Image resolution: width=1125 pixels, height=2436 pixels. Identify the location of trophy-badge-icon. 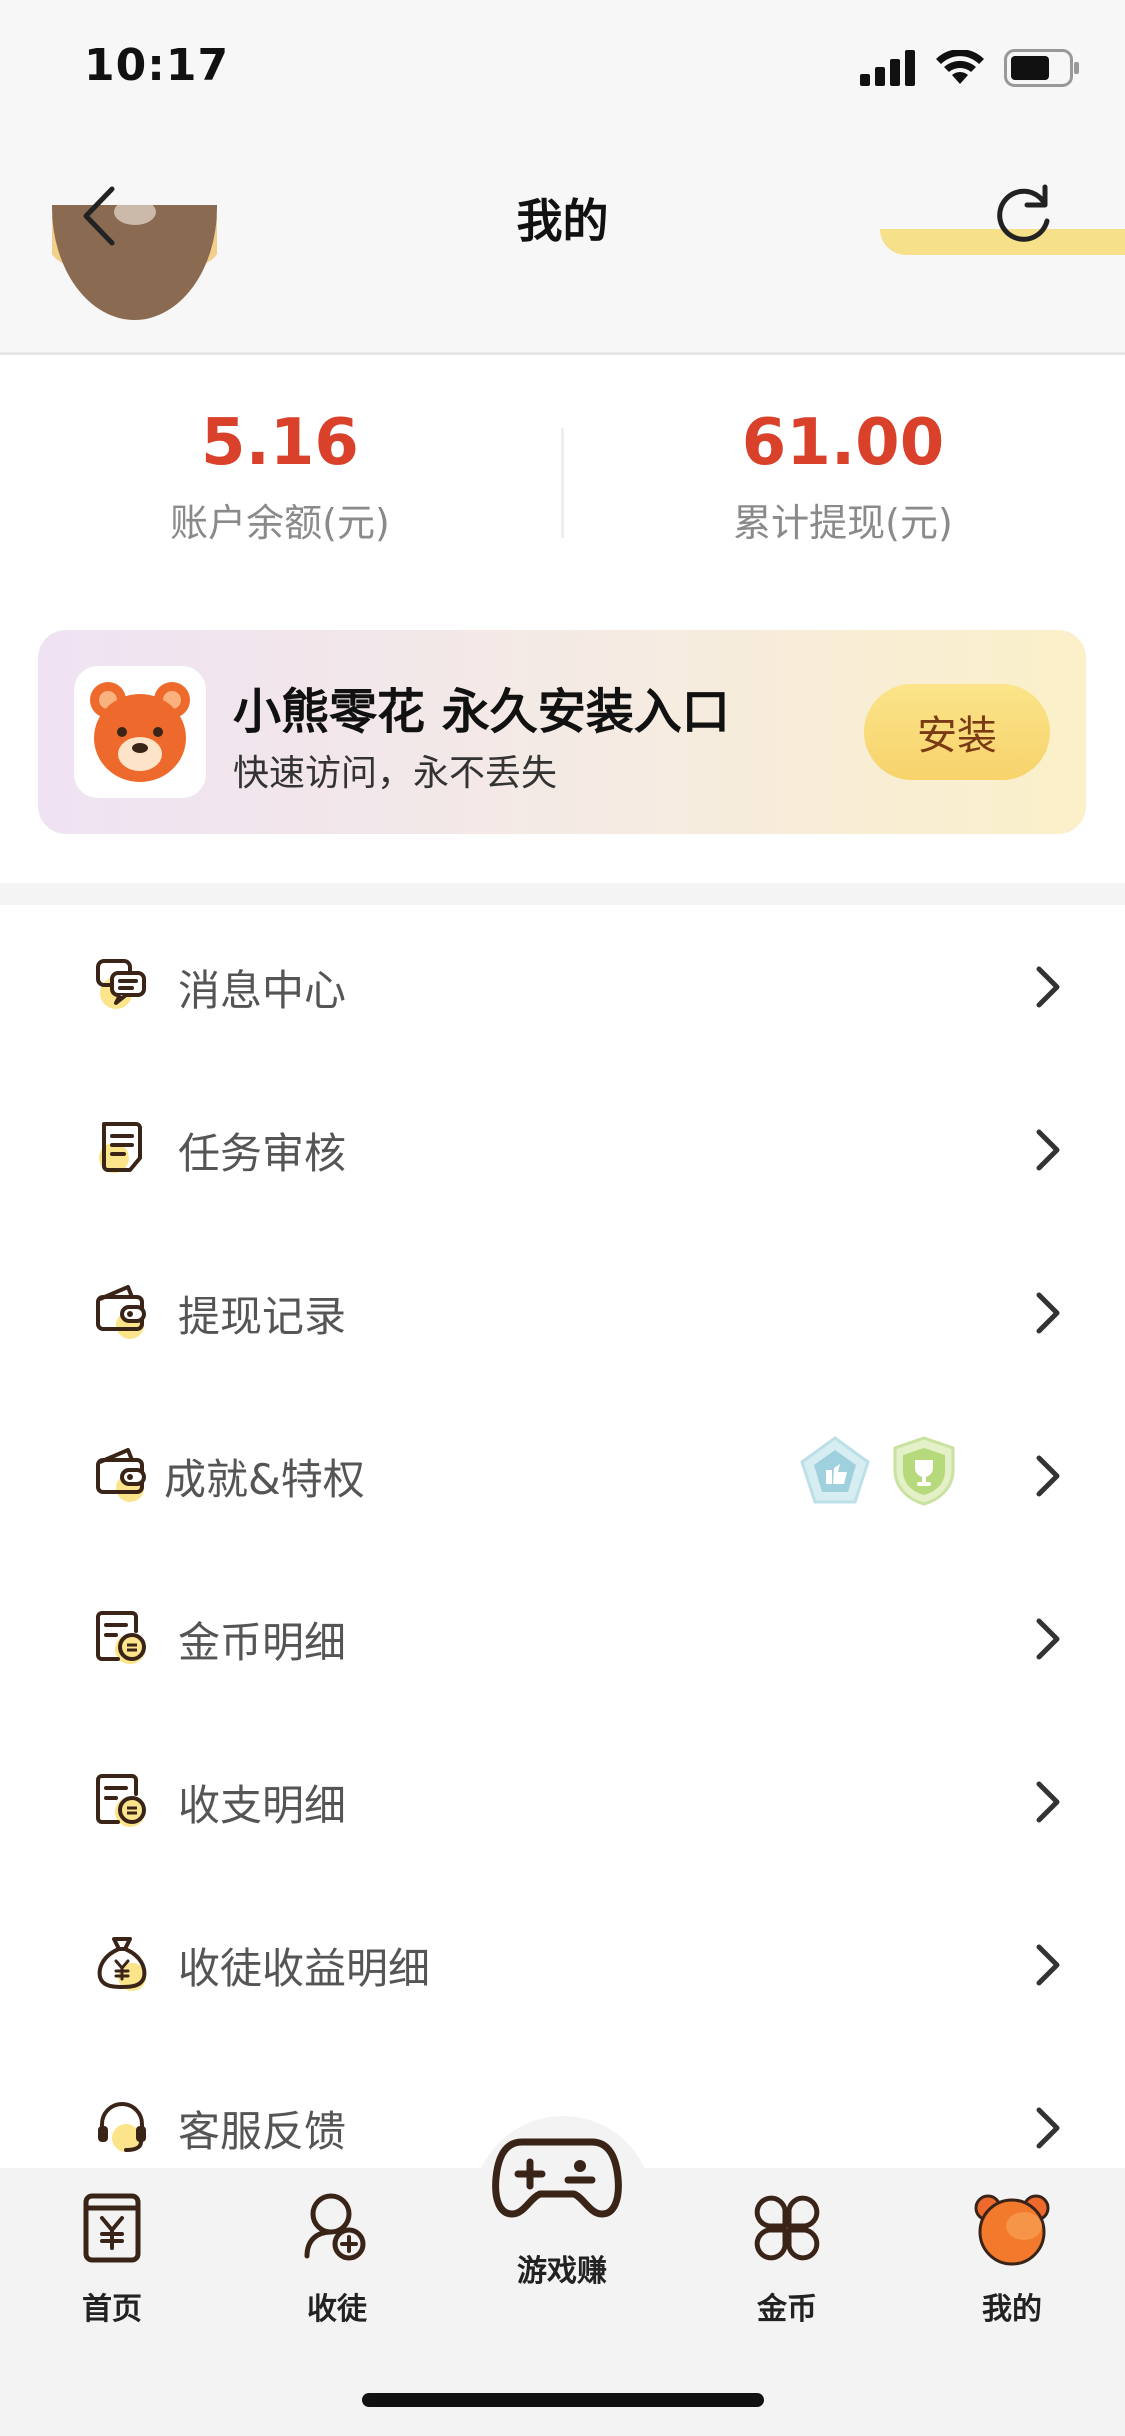
(924, 1471).